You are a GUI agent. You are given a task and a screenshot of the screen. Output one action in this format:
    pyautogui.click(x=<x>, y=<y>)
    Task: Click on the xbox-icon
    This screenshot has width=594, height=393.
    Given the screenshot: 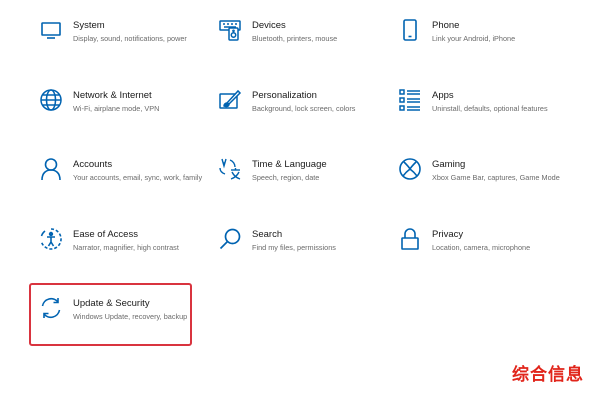 What is the action you would take?
    pyautogui.click(x=410, y=169)
    